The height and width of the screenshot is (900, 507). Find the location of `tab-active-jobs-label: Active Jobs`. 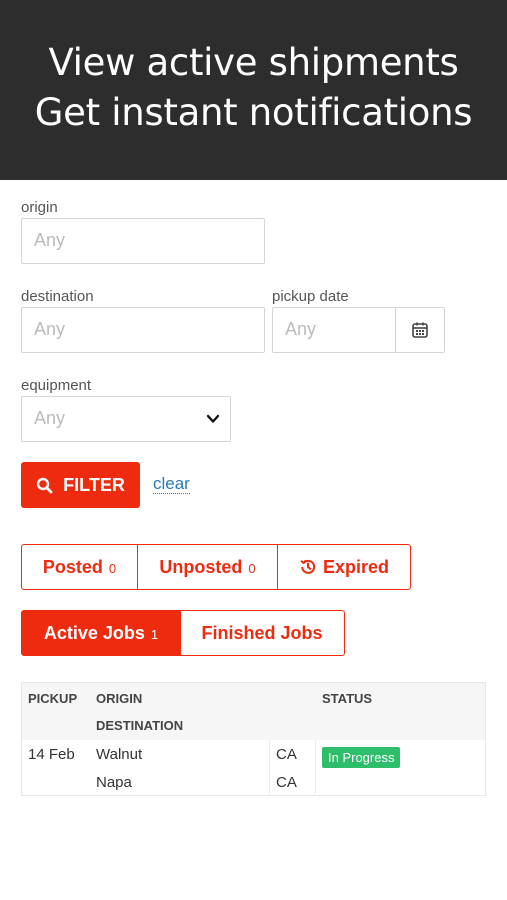

tab-active-jobs-label: Active Jobs is located at coordinates (94, 632).